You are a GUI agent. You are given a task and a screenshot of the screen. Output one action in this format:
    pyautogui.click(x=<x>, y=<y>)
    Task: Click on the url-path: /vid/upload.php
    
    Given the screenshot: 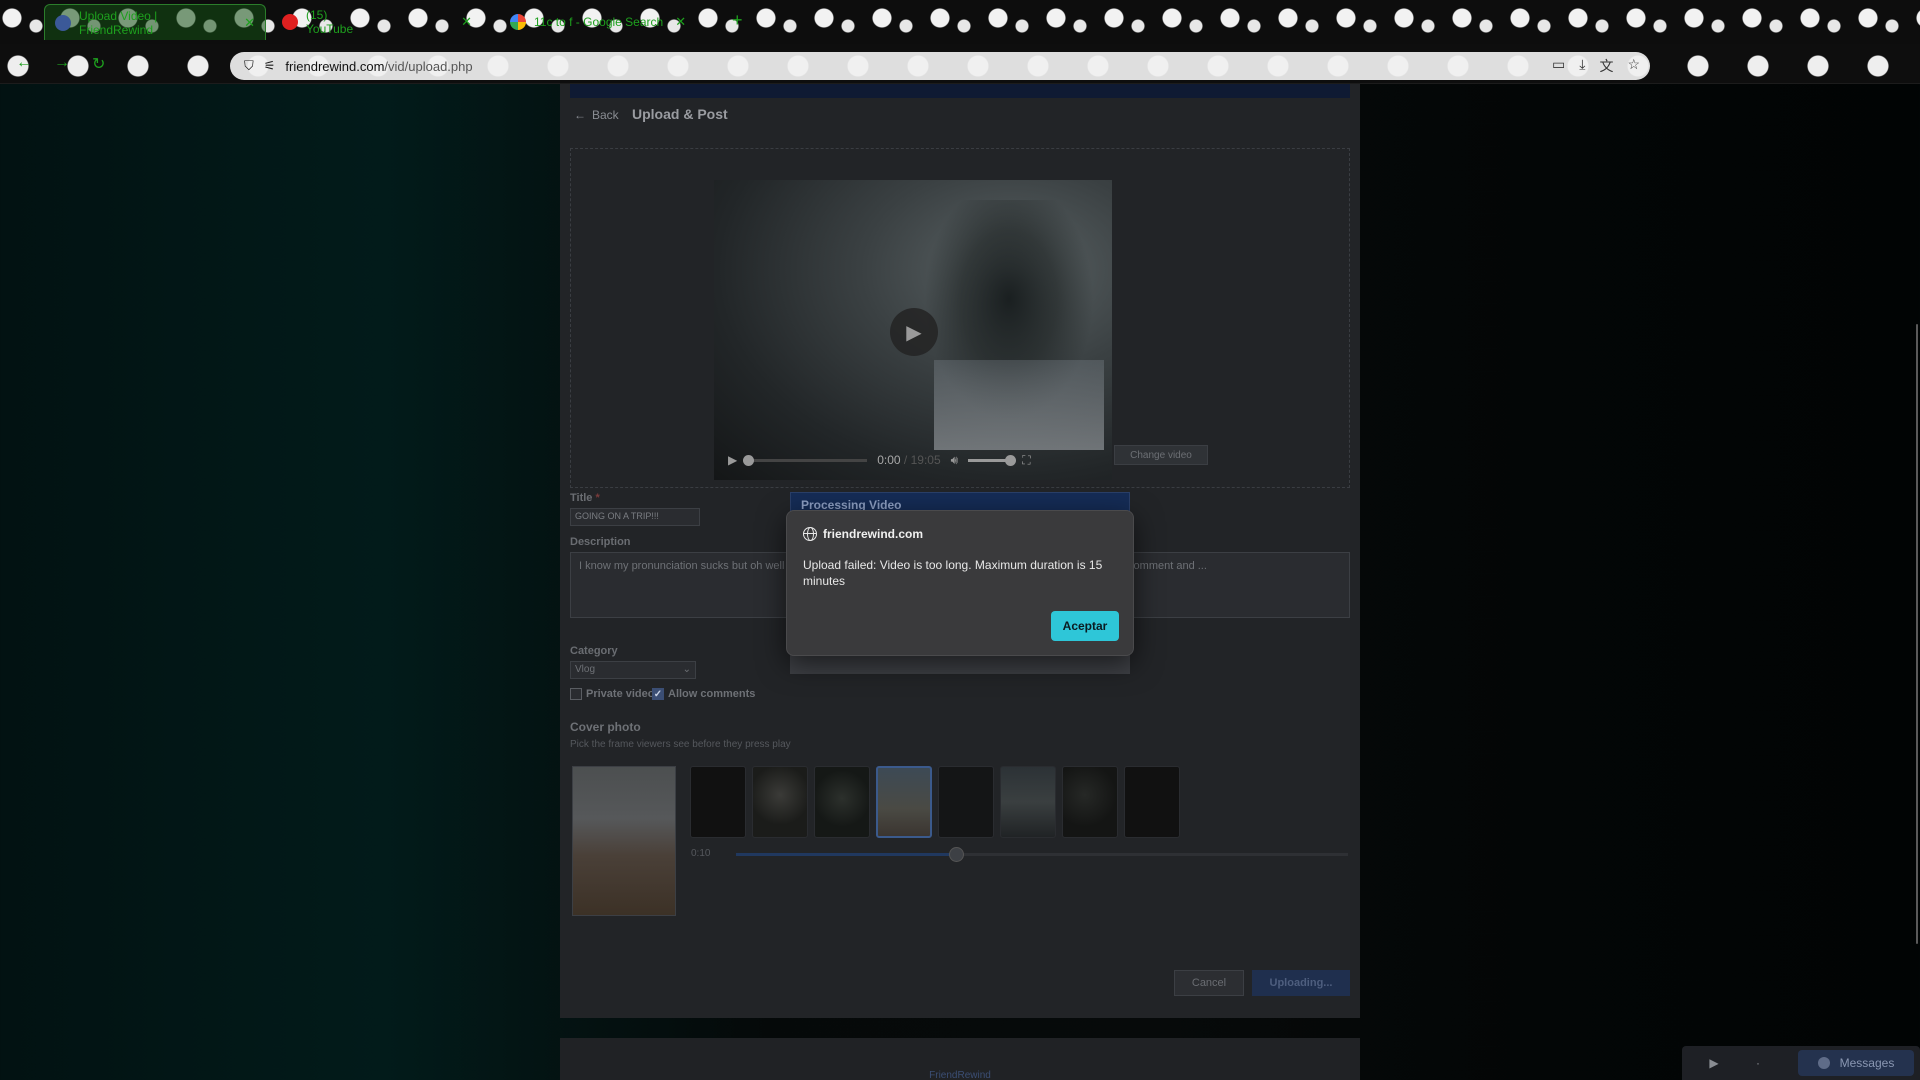 What is the action you would take?
    pyautogui.click(x=428, y=66)
    